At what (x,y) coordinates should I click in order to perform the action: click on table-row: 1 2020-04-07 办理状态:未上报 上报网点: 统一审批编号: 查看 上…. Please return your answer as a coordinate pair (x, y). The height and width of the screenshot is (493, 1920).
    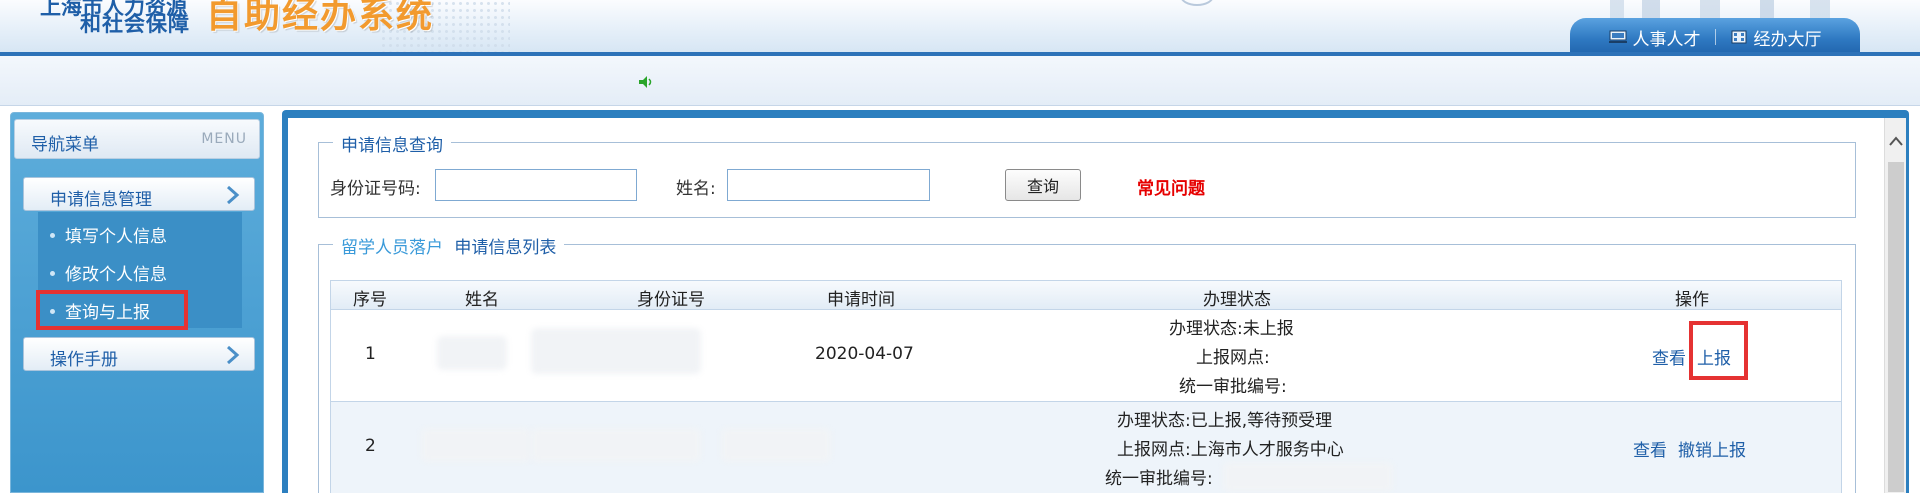
    Looking at the image, I should click on (1086, 356).